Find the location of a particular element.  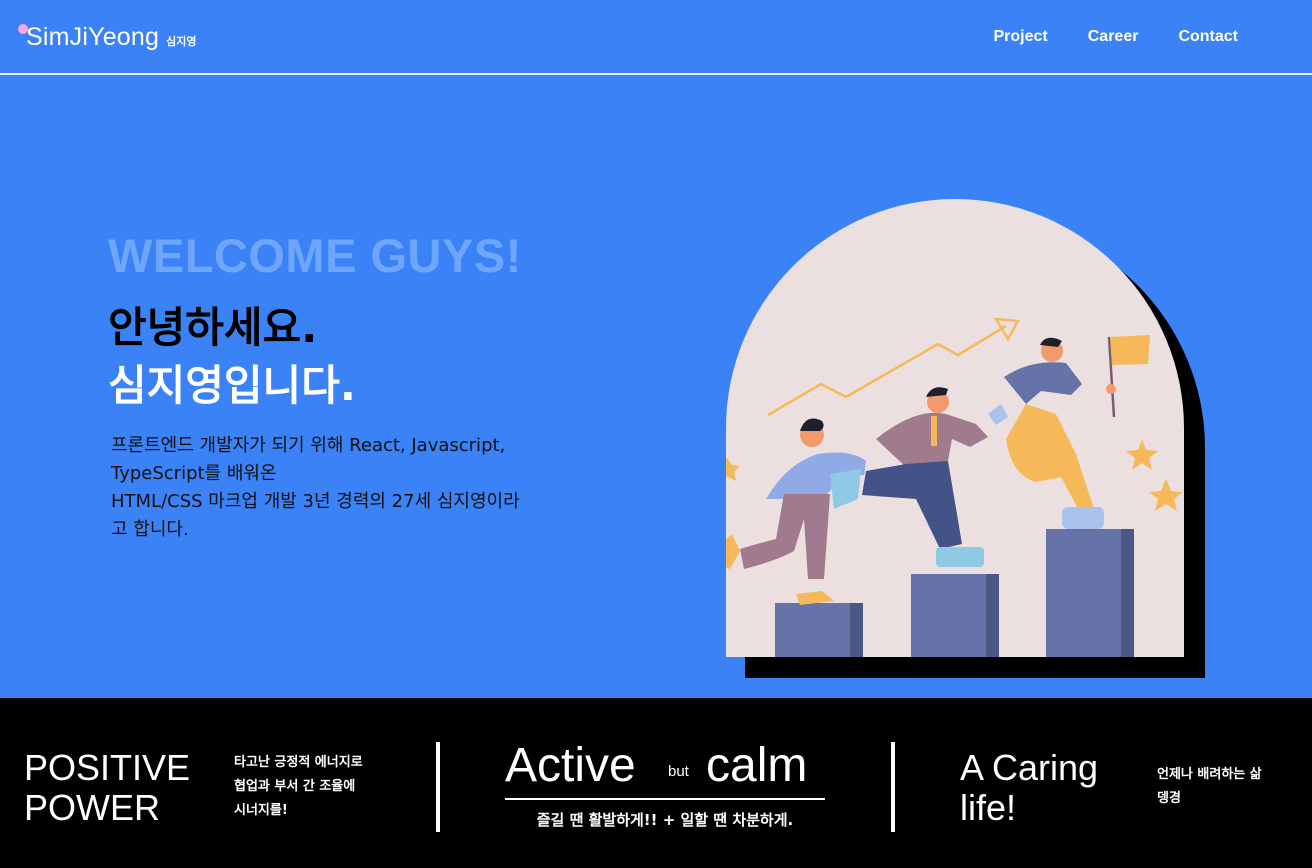

nav-link-career: Career is located at coordinates (1113, 37).